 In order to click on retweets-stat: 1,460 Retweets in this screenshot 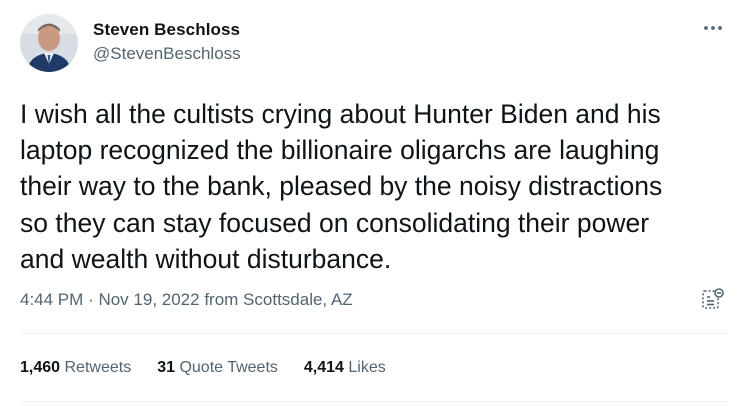, I will do `click(75, 368)`.